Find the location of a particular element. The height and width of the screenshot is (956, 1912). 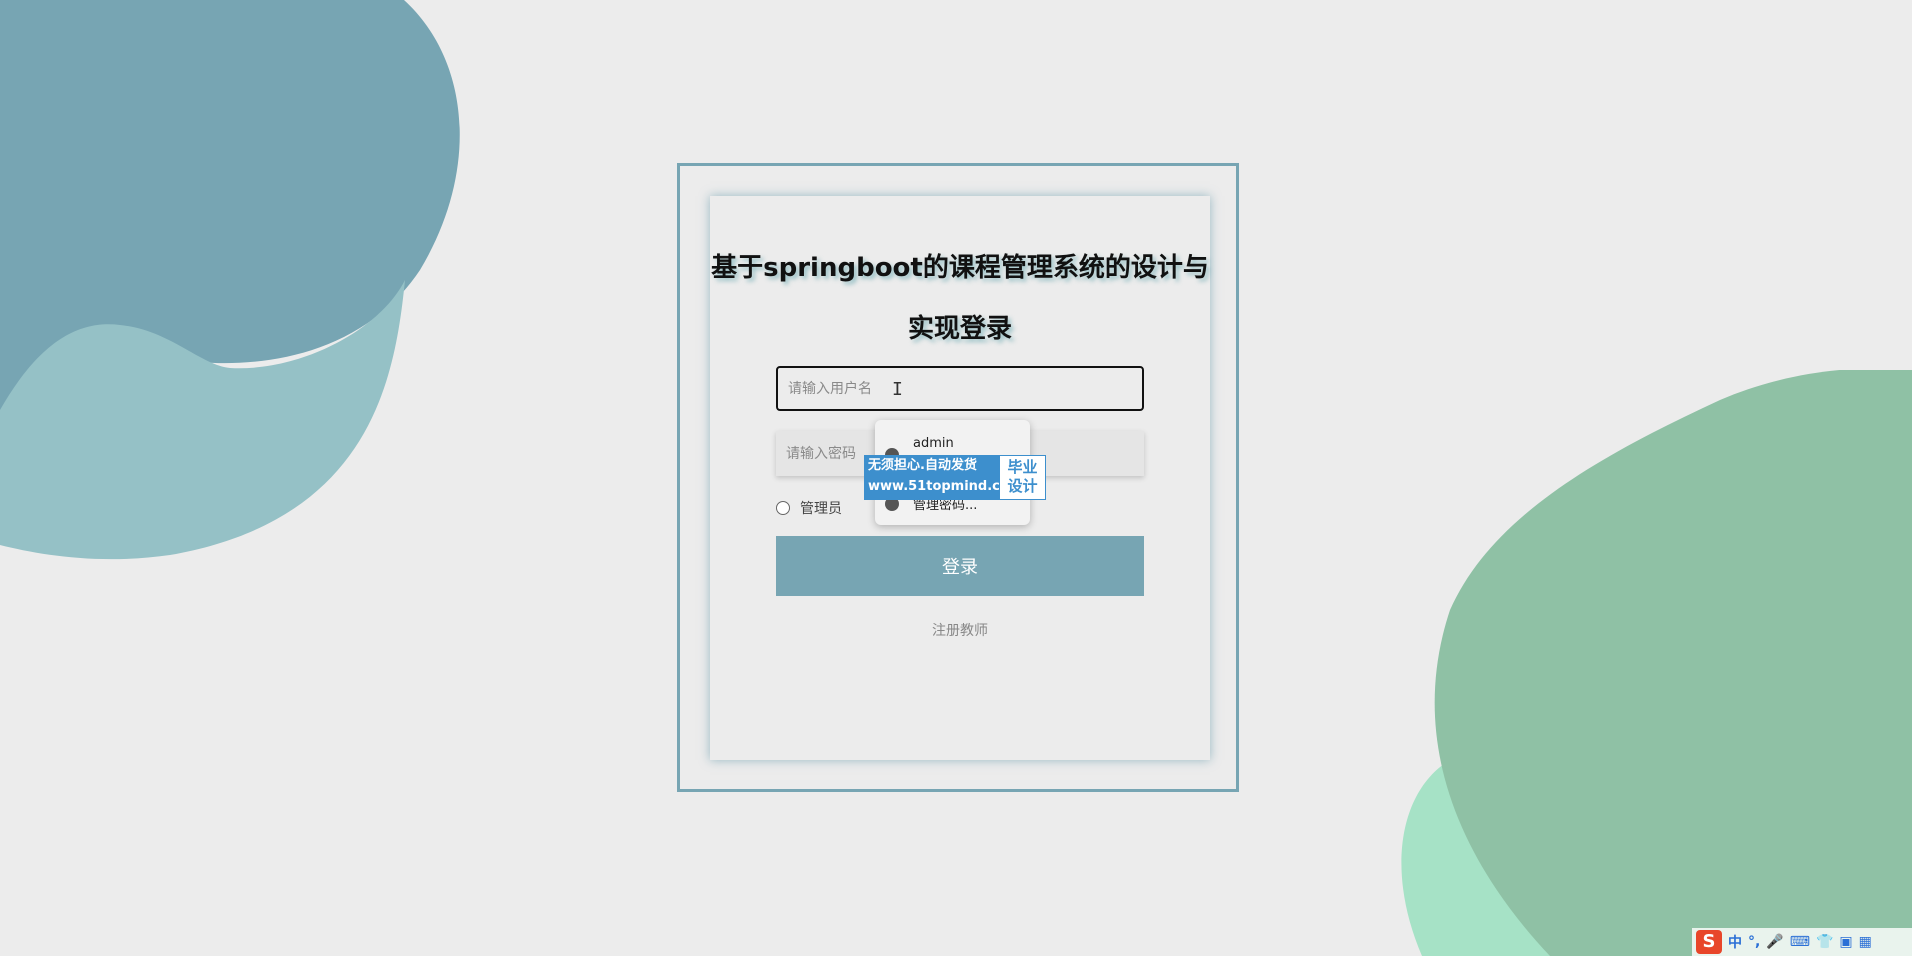

role-radio-admin: 管理员 is located at coordinates (809, 508).